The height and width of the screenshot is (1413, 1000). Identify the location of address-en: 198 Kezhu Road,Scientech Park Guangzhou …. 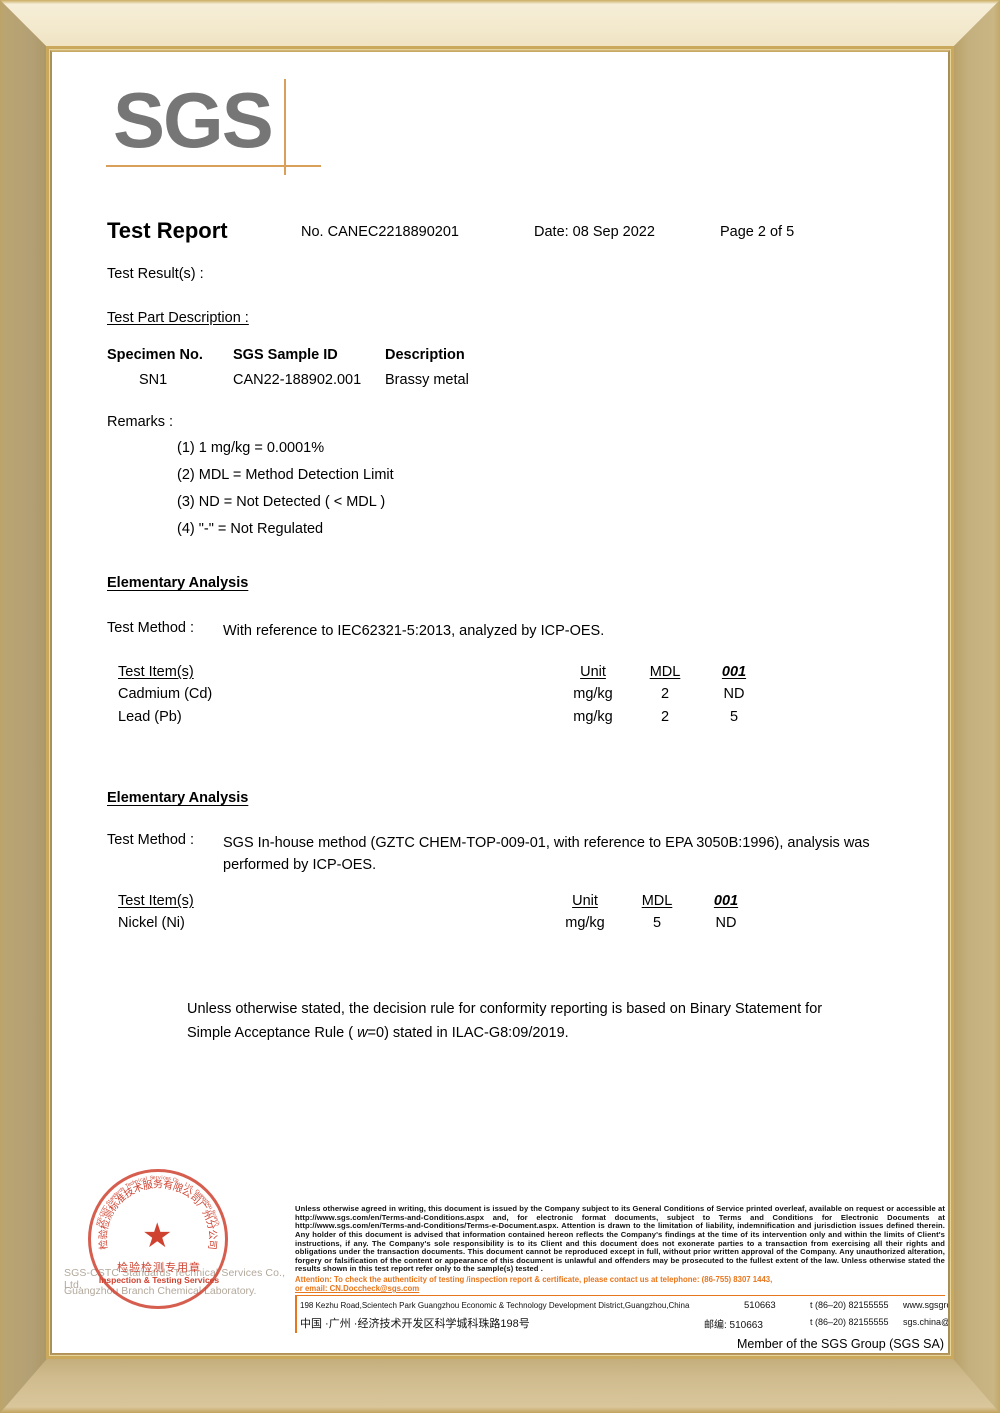
(495, 1305).